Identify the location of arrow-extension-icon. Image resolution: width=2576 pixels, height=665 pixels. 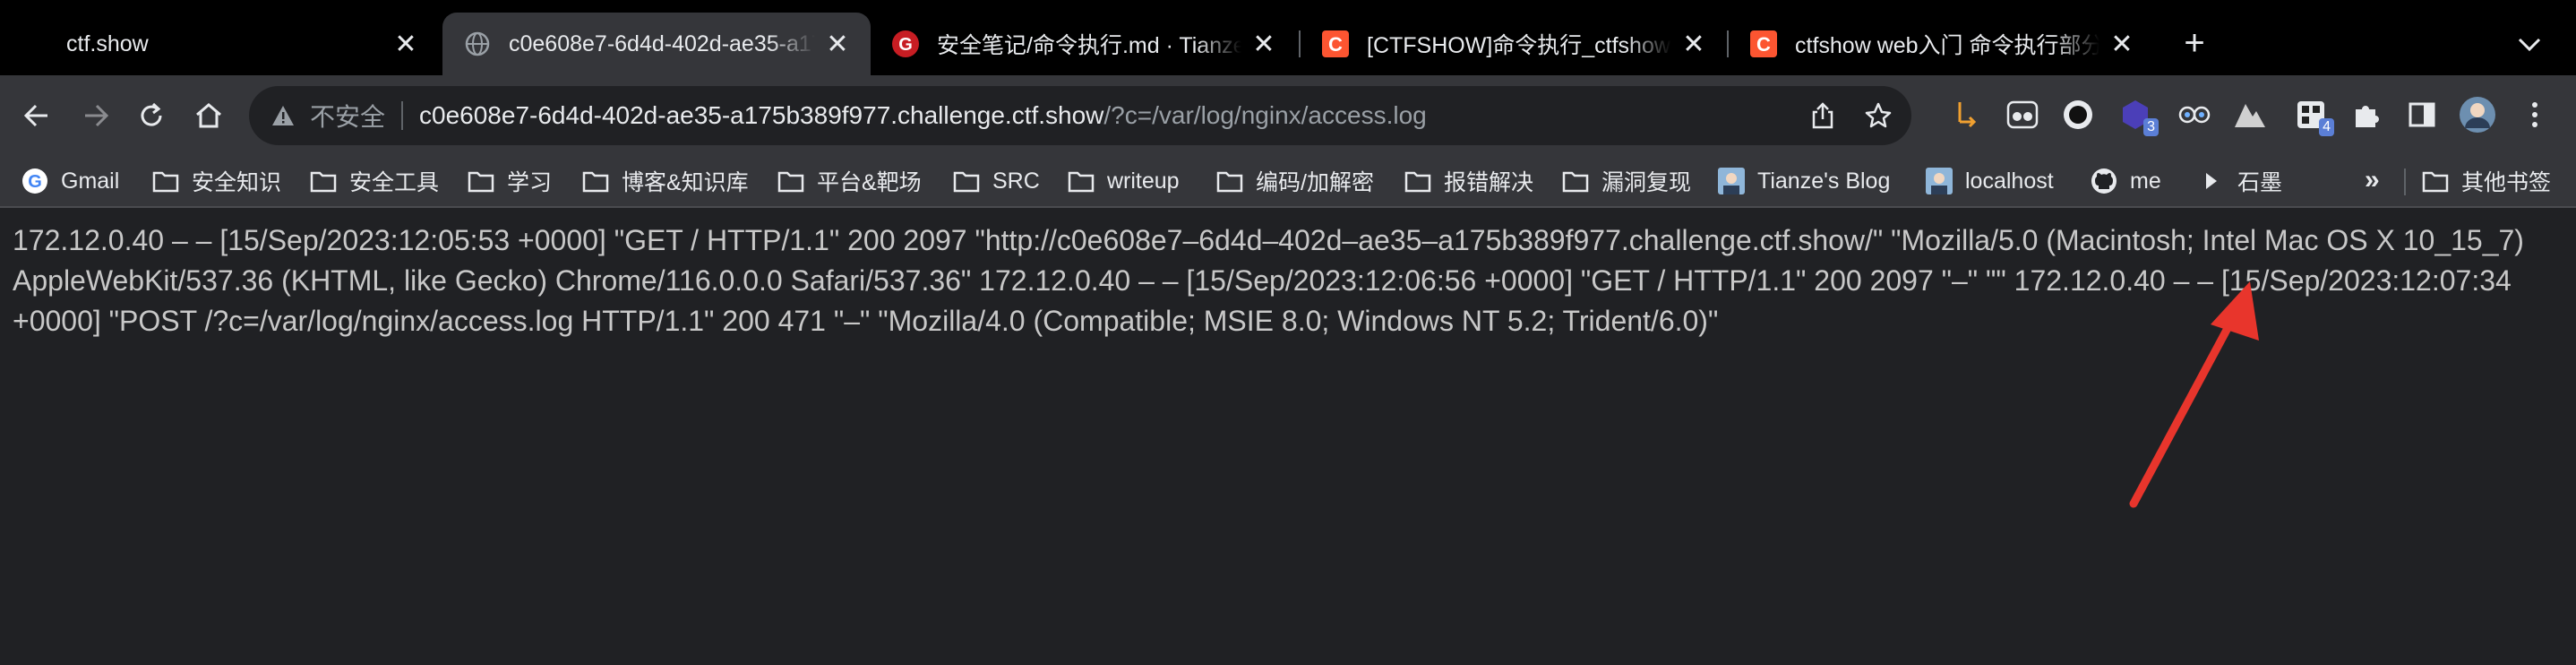
(1963, 114).